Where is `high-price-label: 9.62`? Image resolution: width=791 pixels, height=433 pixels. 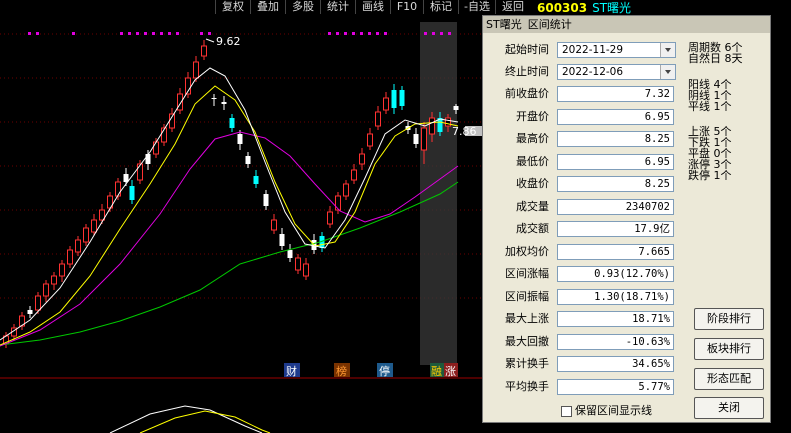
high-price-label: 9.62 is located at coordinates (228, 41).